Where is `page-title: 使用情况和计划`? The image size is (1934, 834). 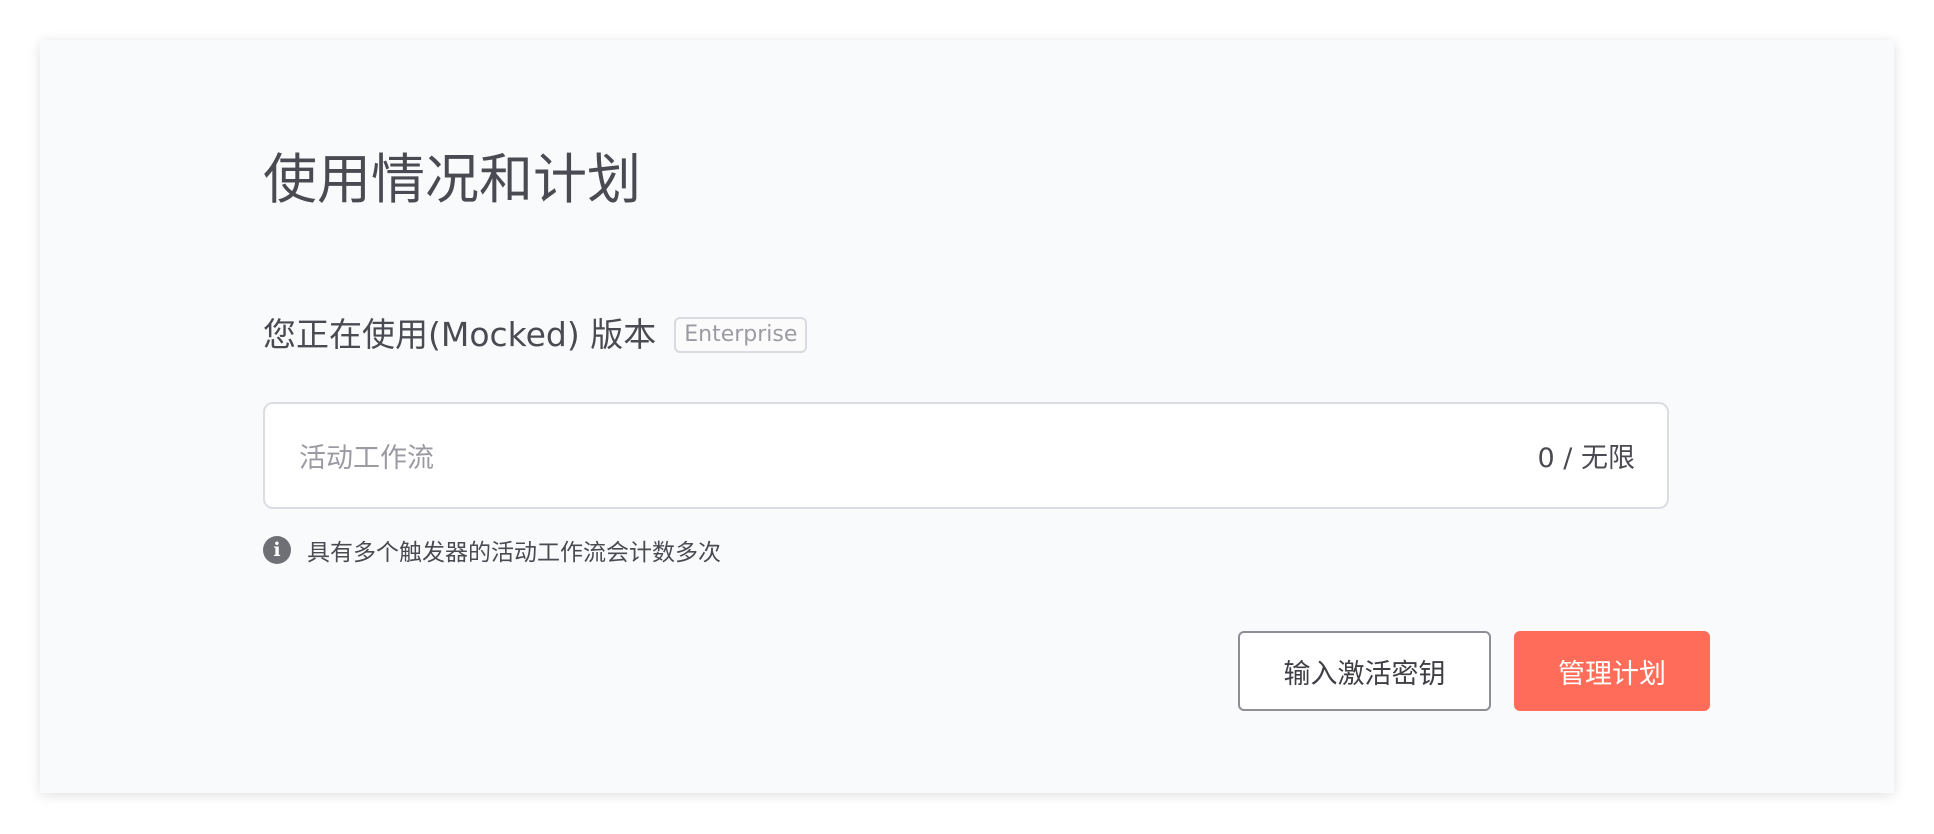 page-title: 使用情况和计划 is located at coordinates (452, 179).